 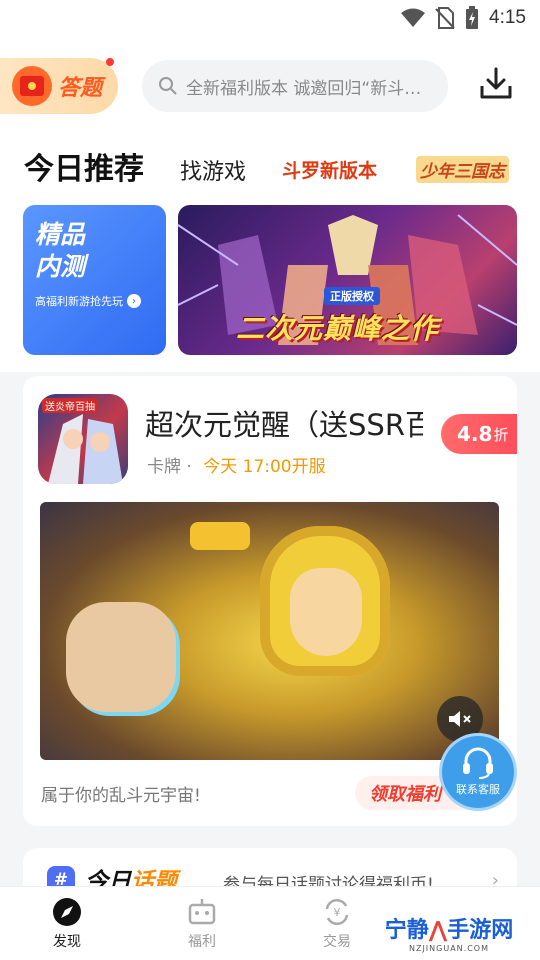 I want to click on discount-value: 4.8, so click(x=475, y=434).